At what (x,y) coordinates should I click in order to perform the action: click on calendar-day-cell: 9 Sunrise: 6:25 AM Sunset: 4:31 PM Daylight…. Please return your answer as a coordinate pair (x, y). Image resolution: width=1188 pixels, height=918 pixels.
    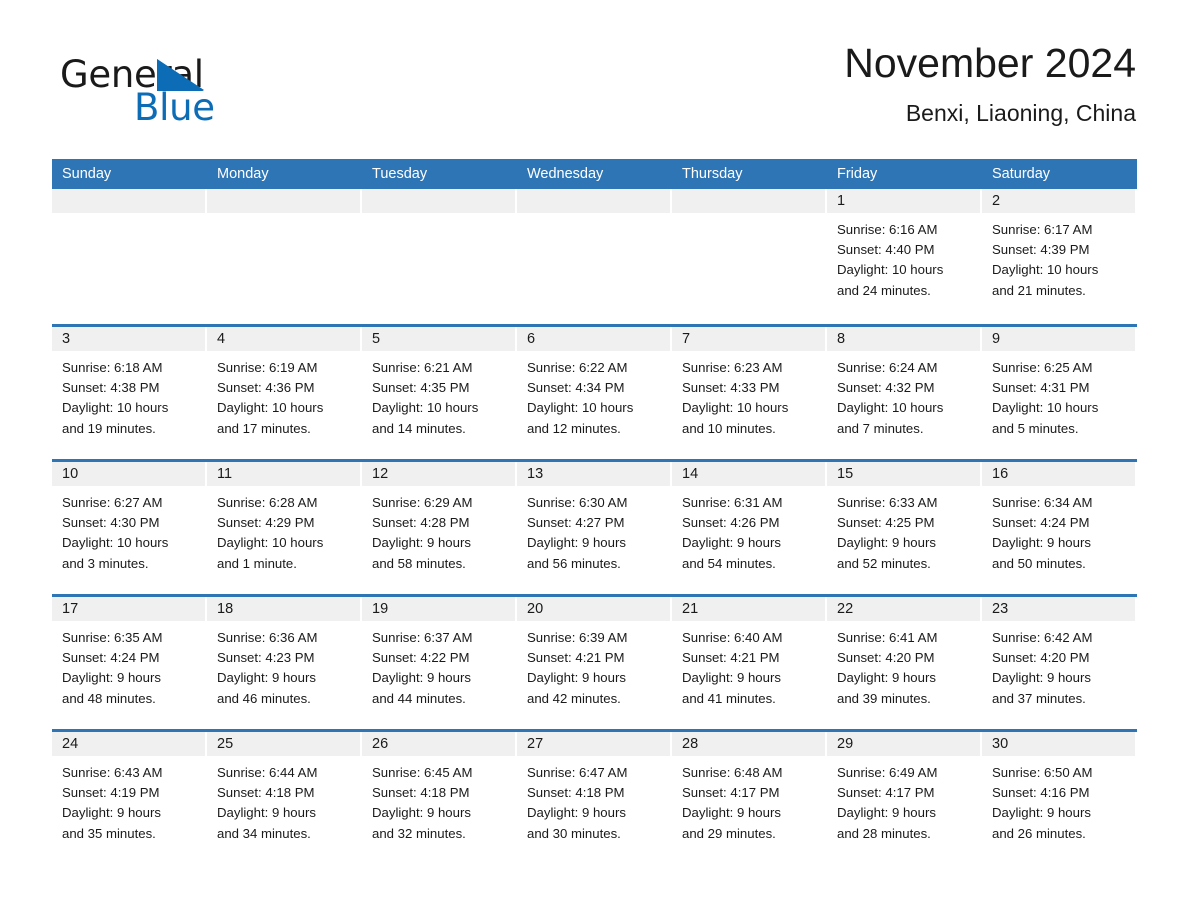
    Looking at the image, I should click on (1059, 393).